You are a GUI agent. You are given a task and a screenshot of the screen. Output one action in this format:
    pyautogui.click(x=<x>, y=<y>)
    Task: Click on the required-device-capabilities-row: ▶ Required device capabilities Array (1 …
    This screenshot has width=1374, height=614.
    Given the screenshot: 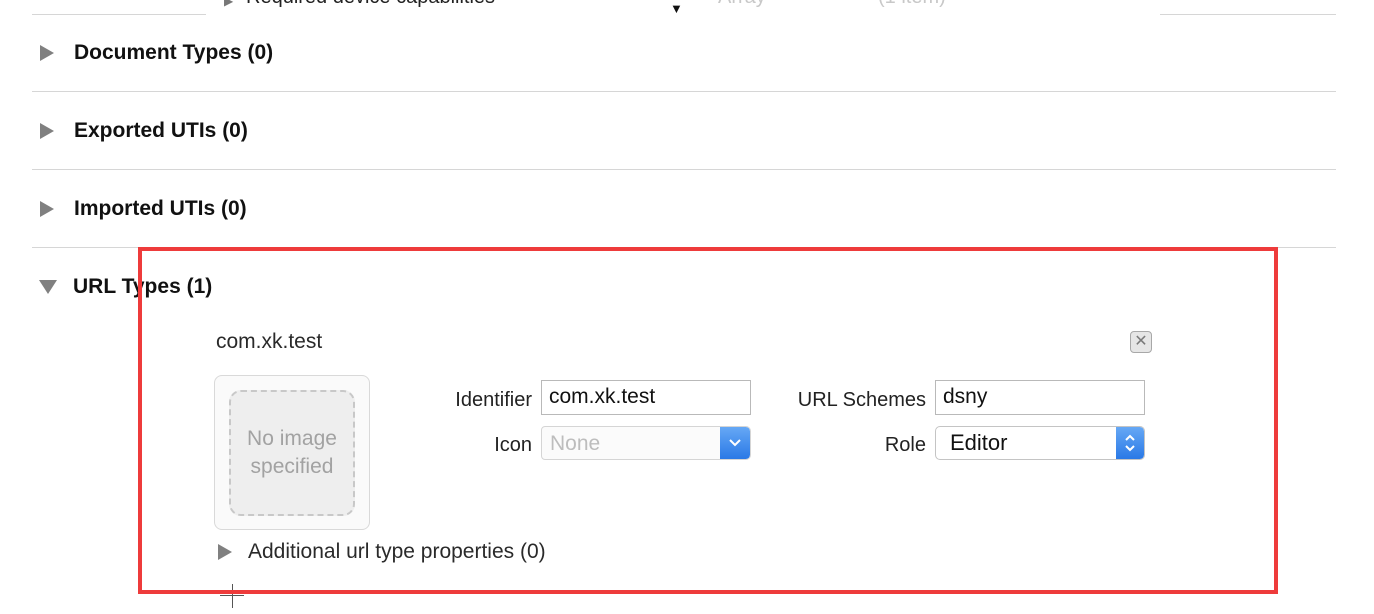 What is the action you would take?
    pyautogui.click(x=683, y=7)
    